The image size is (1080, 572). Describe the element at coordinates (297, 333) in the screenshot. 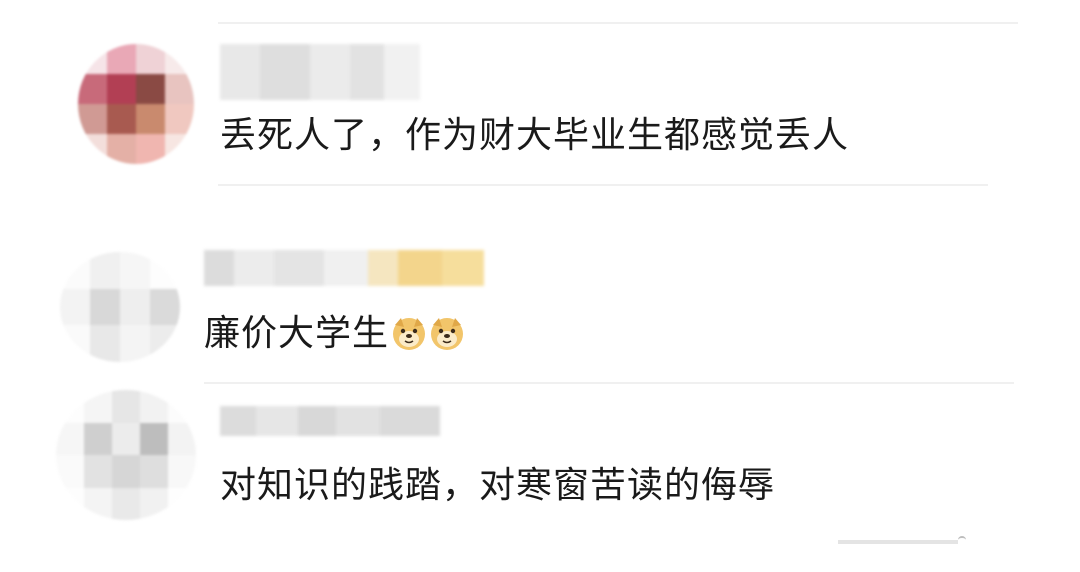

I see `comment-text-content: 廉价大学生` at that location.